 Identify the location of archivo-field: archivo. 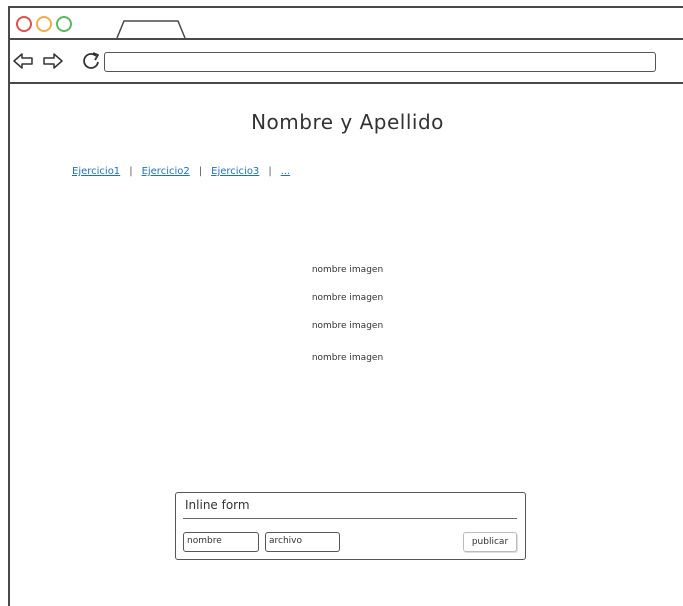
(302, 542).